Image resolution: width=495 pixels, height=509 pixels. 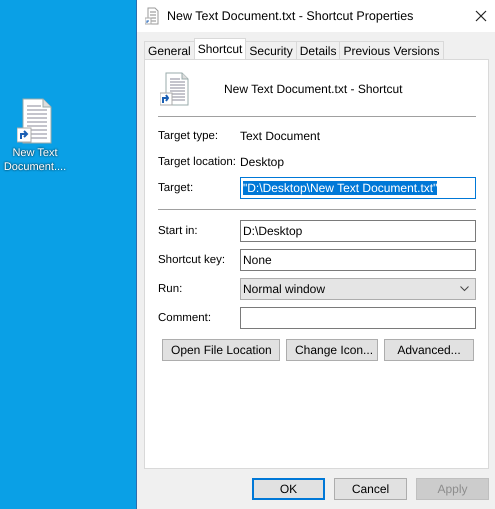 I want to click on input-field: None, so click(x=358, y=259).